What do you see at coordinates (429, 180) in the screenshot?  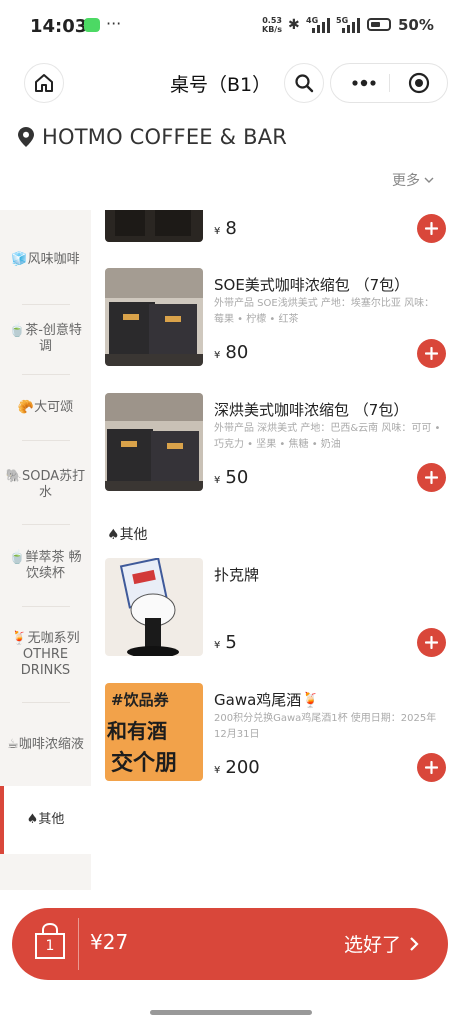 I see `chevron-down-icon` at bounding box center [429, 180].